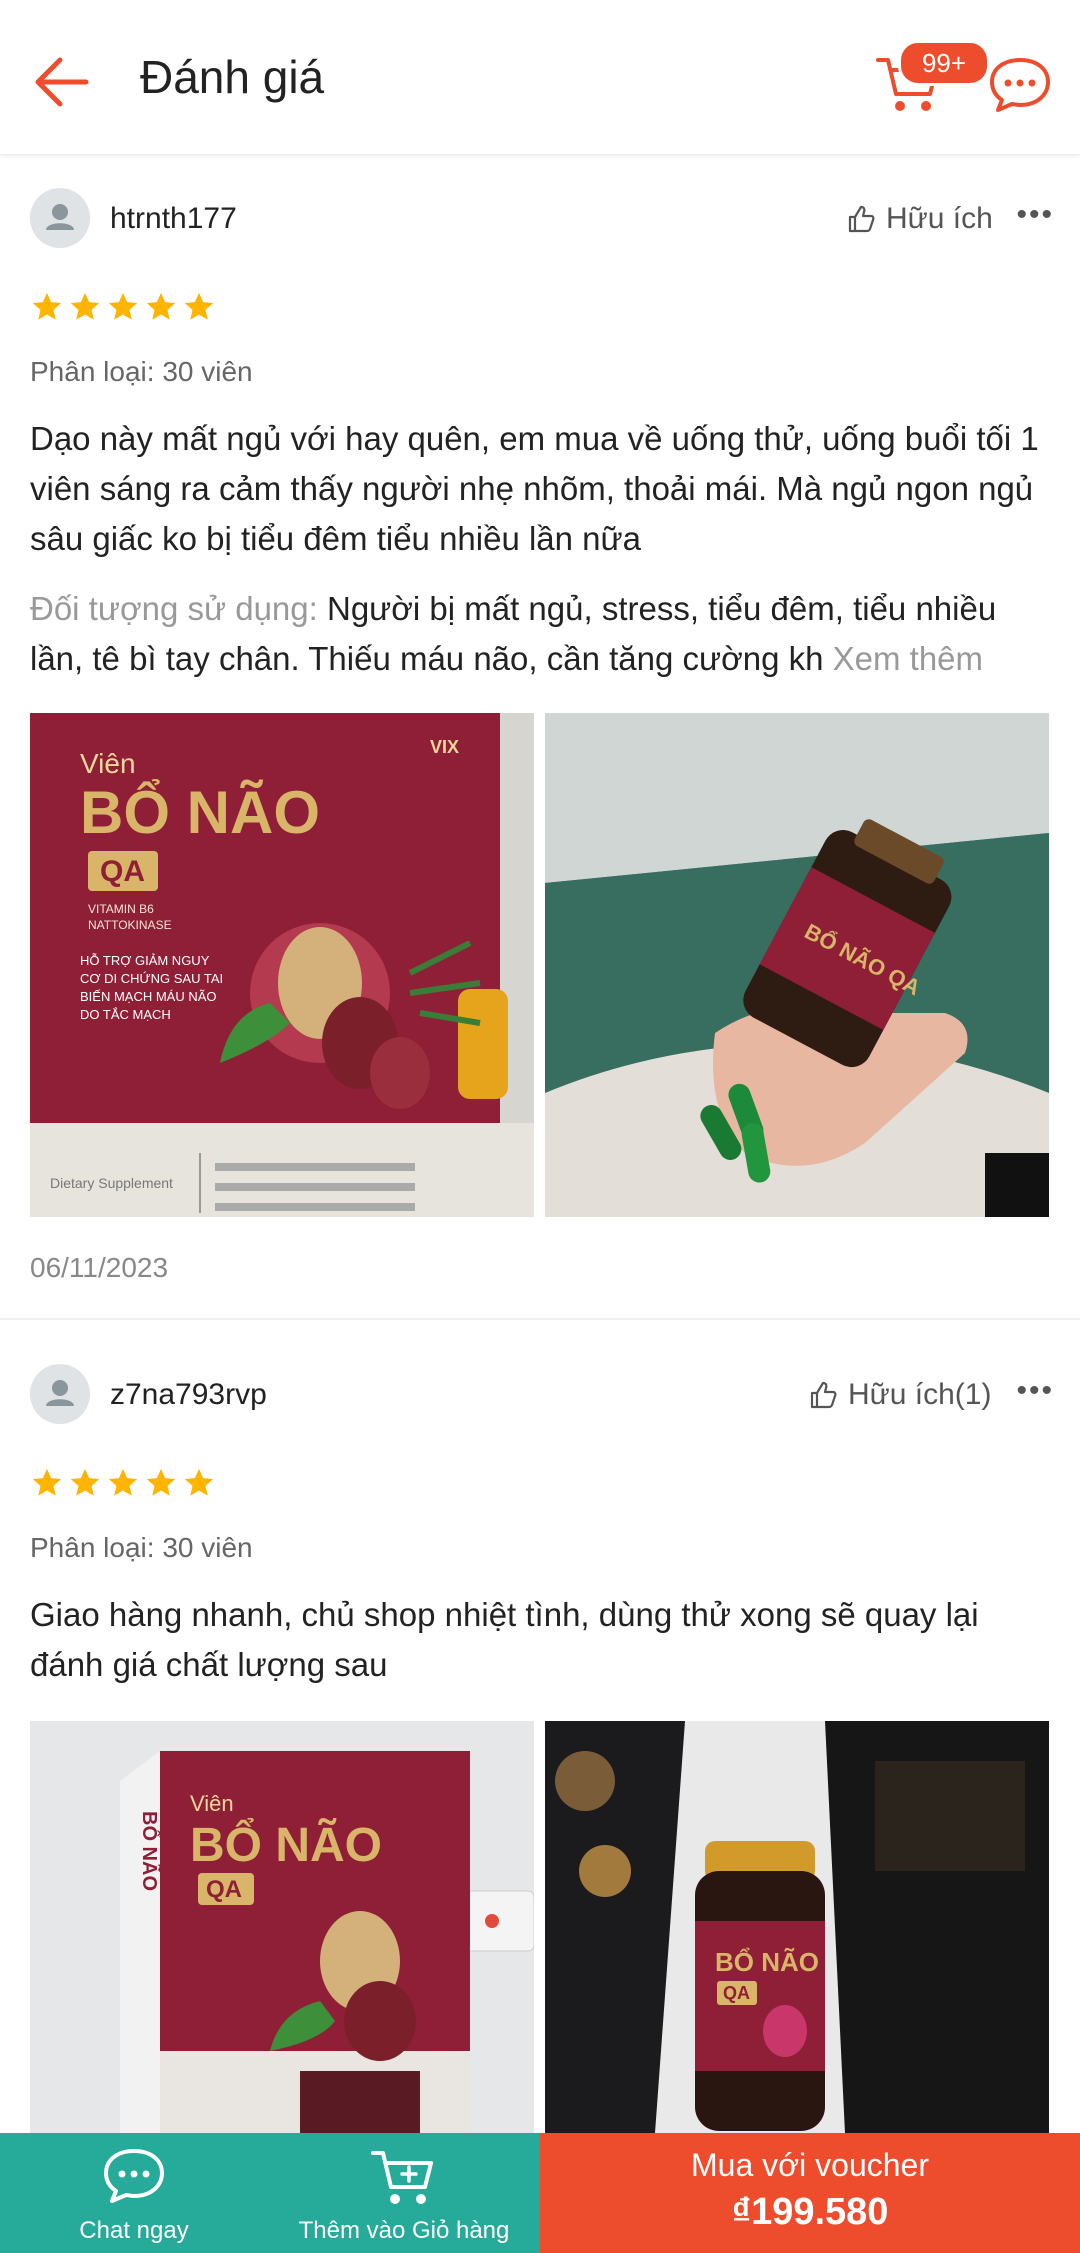  I want to click on helpful-button: Hữu ích(1), so click(899, 1395).